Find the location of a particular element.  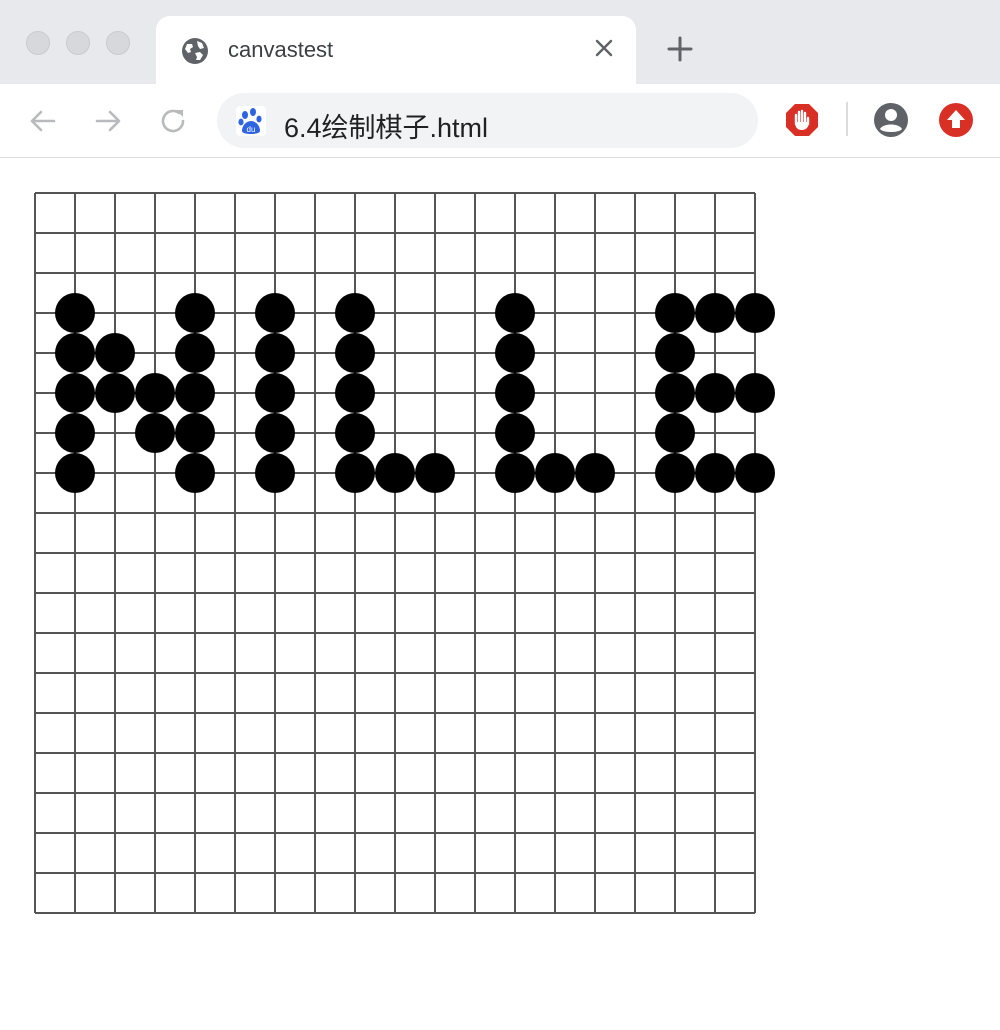

svg-text: du is located at coordinates (251, 129).